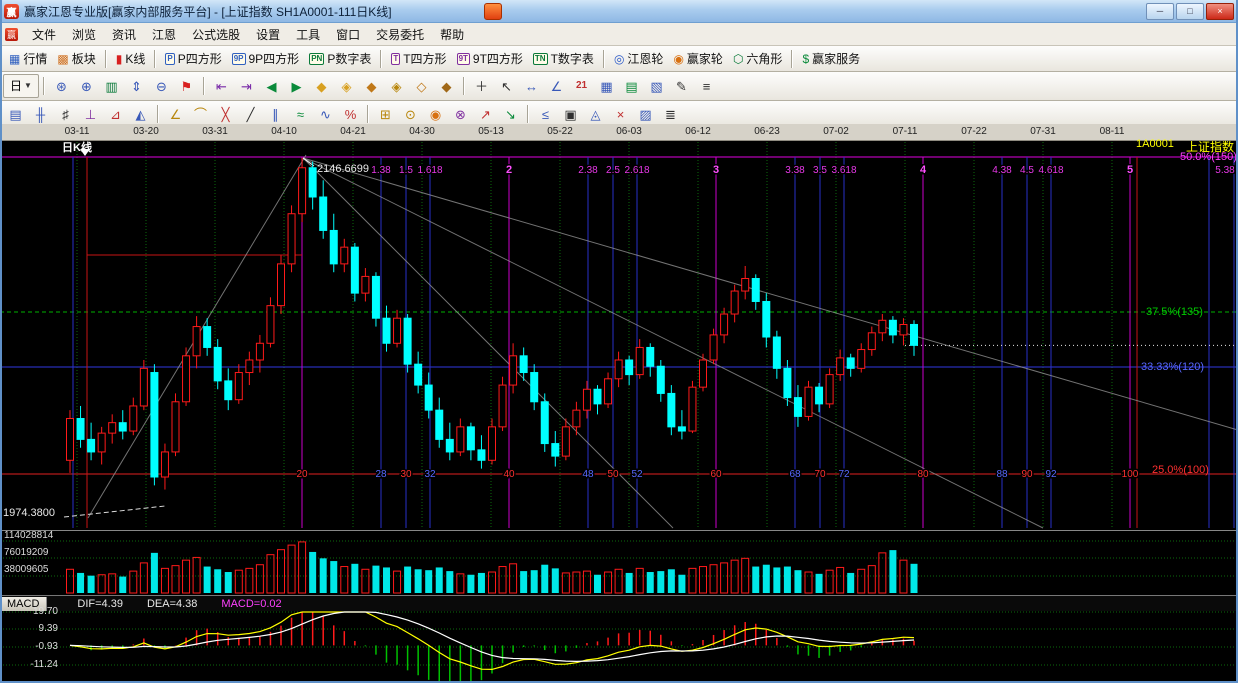 This screenshot has height=683, width=1238. What do you see at coordinates (164, 34) in the screenshot?
I see `menu-item-gann: 江恩` at bounding box center [164, 34].